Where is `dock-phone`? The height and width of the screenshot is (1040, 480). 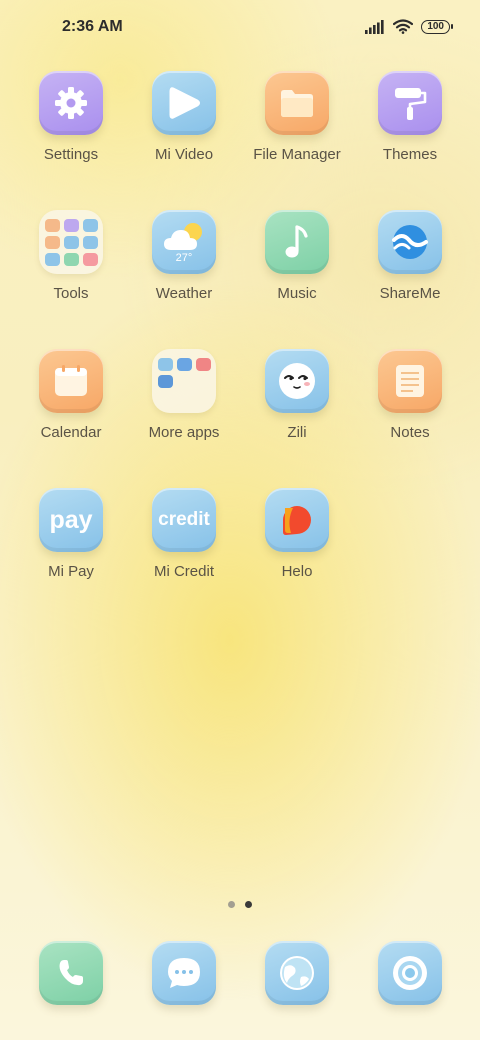
dock-phone is located at coordinates (71, 990).